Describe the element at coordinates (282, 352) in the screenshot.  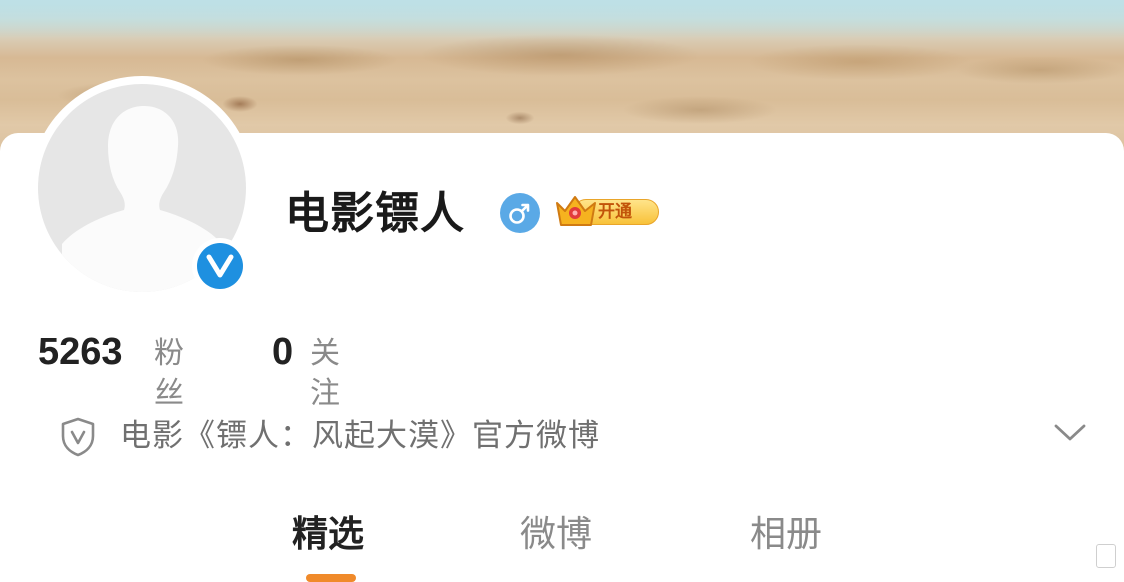
I see `following-count: 0` at that location.